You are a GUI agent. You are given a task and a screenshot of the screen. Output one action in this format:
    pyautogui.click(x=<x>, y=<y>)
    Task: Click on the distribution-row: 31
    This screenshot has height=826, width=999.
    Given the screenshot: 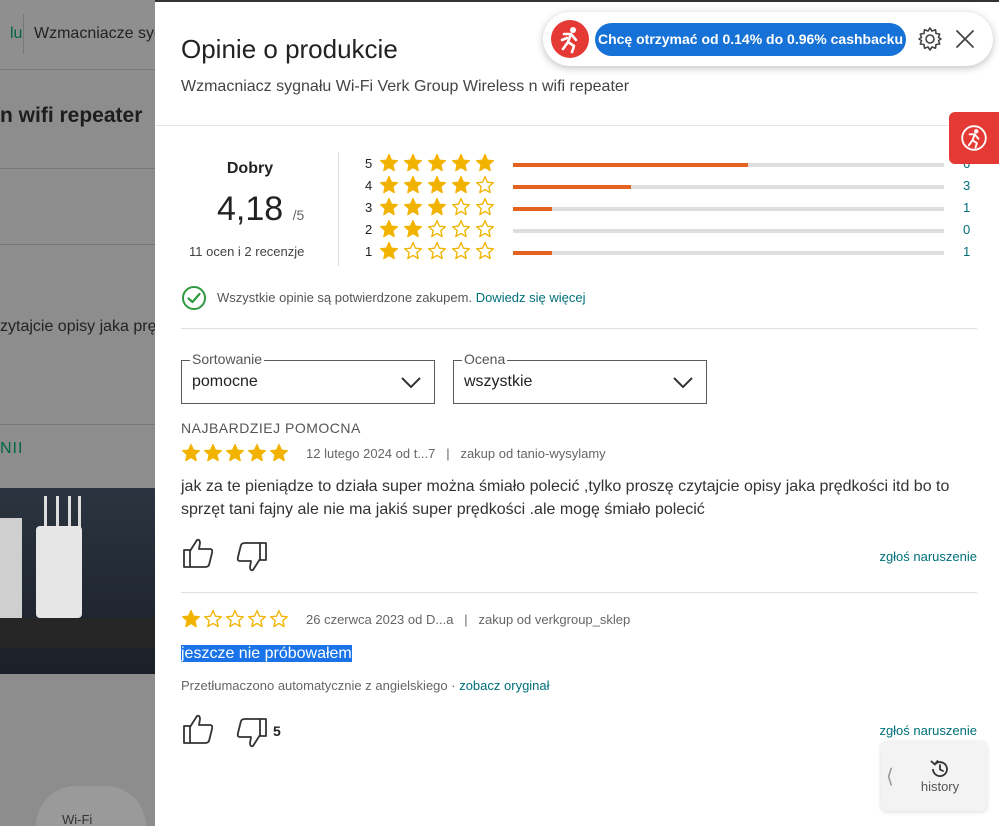 What is the action you would take?
    pyautogui.click(x=670, y=208)
    